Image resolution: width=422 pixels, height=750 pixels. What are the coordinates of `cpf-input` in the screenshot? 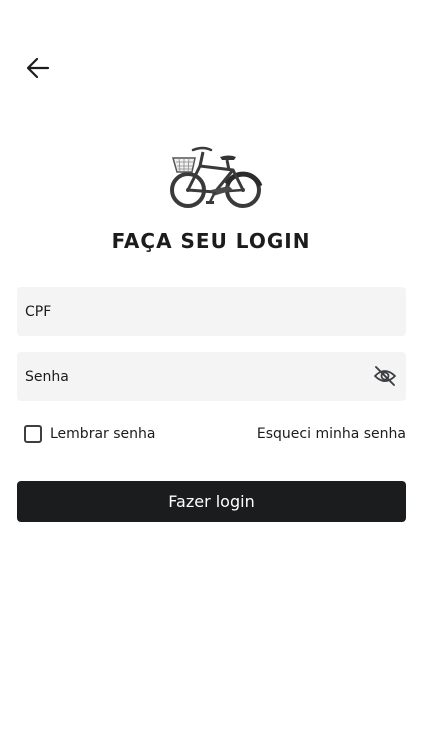 It's located at (211, 311).